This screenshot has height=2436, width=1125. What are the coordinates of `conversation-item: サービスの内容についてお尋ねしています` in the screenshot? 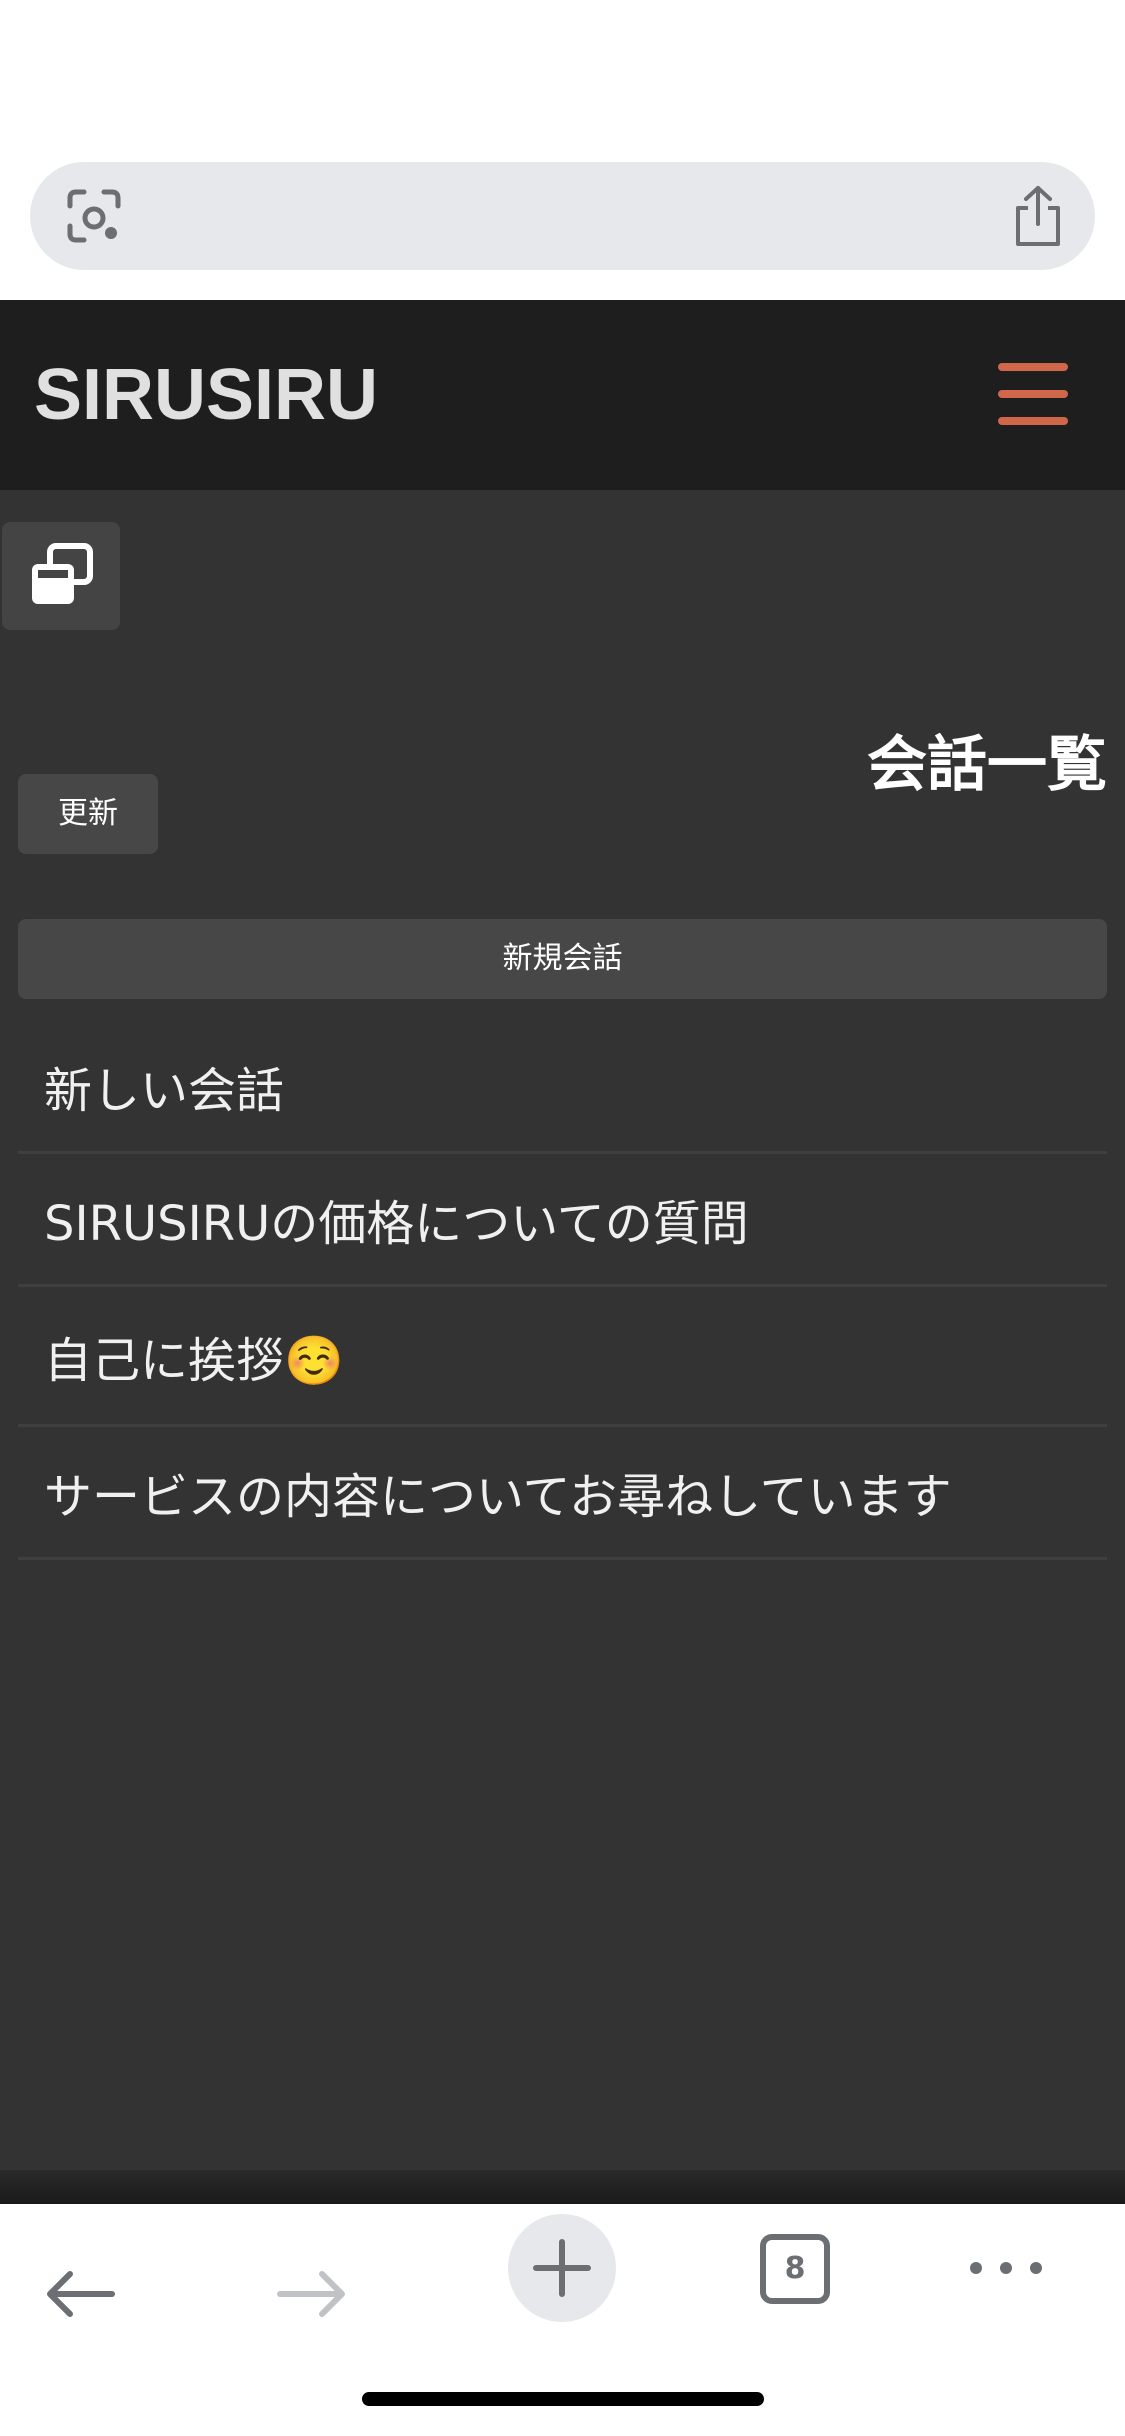 It's located at (562, 1493).